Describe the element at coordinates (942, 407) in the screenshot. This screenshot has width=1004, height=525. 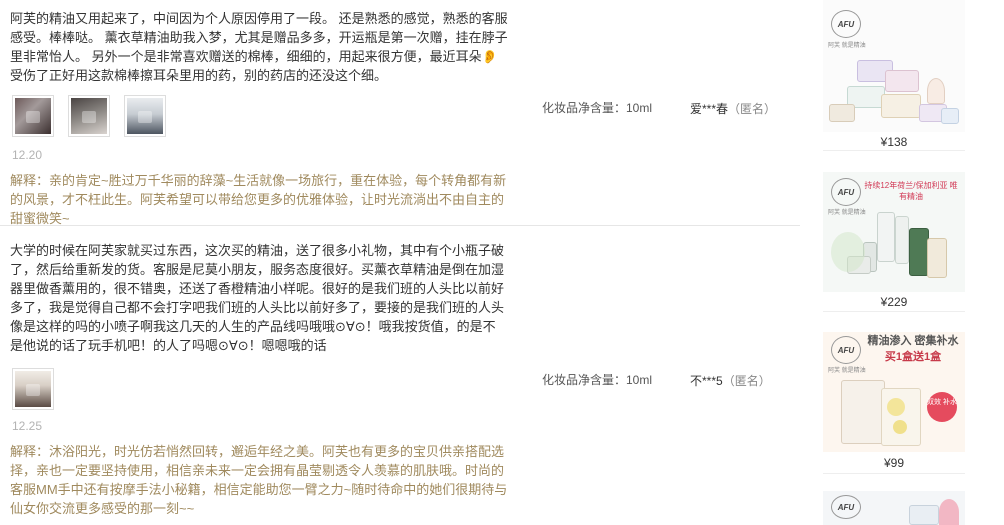
I see `promo-badge: 双效 补水` at that location.